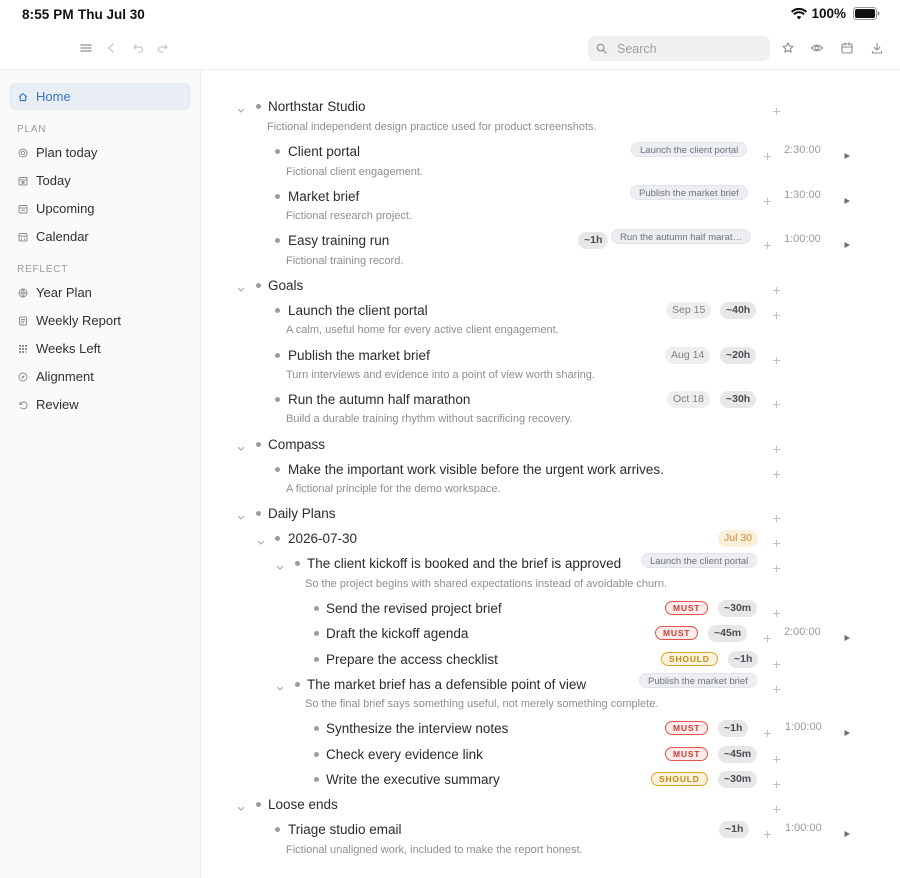 The height and width of the screenshot is (878, 900). I want to click on node-title: Publish the market brief, so click(359, 355).